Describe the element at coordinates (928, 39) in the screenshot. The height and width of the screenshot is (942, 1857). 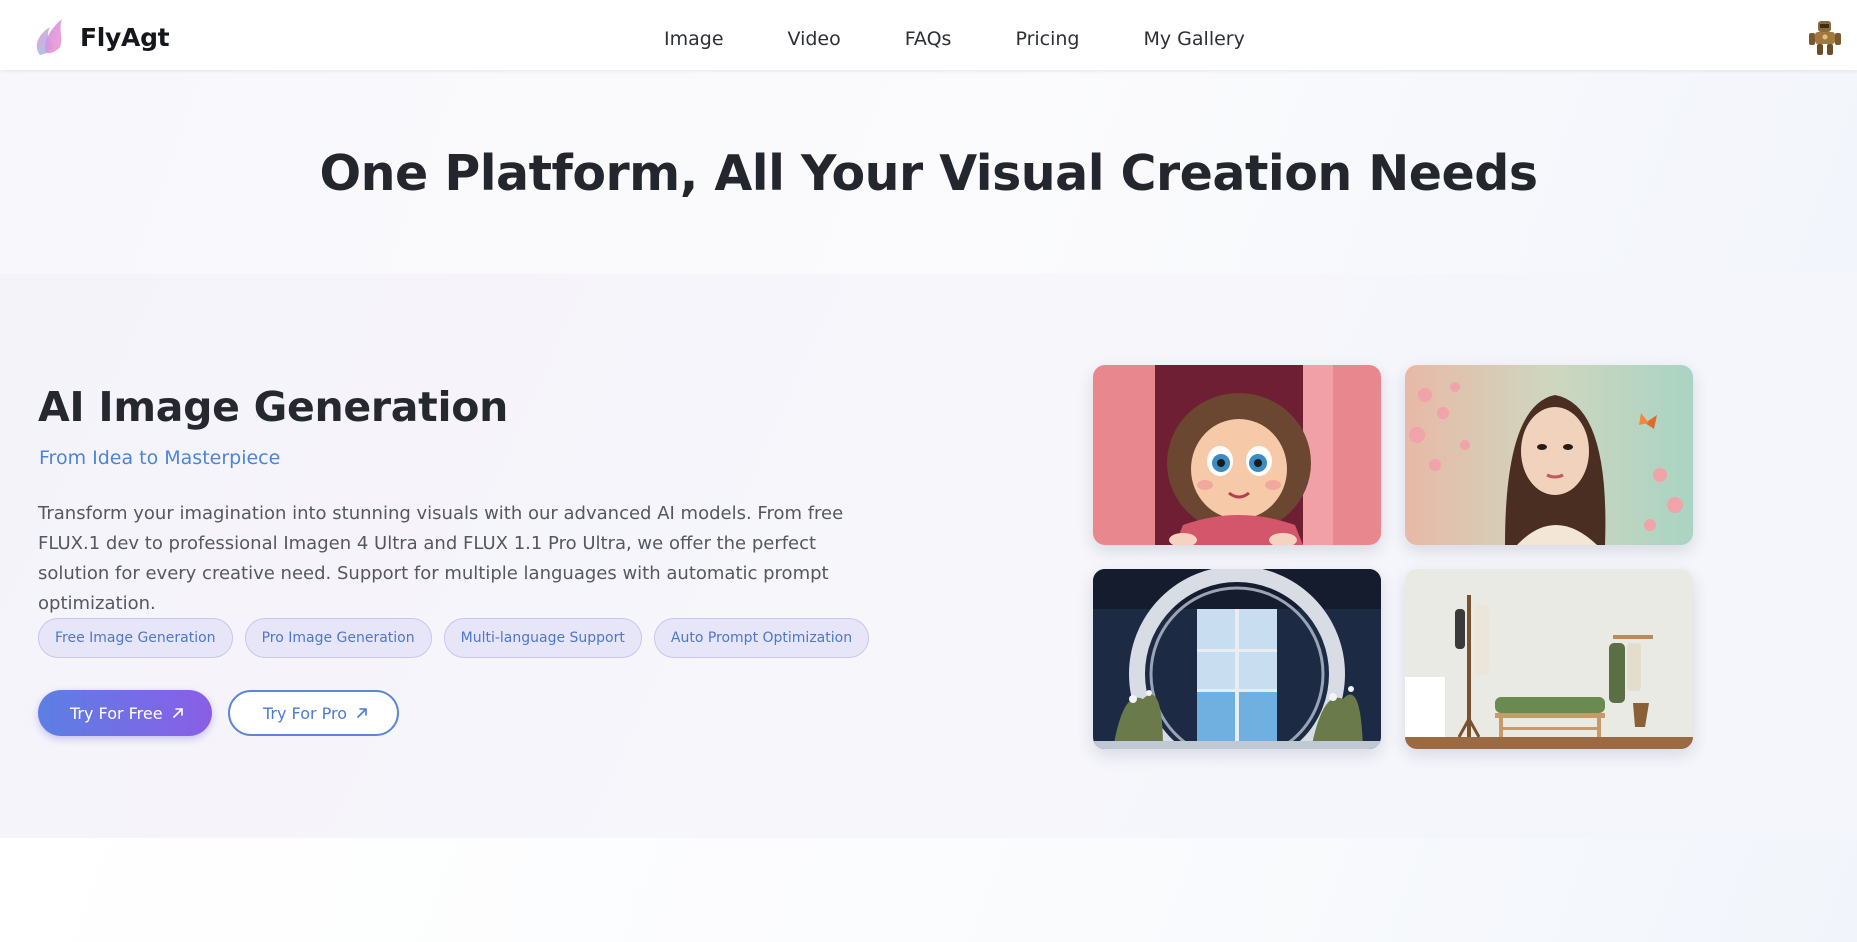
I see `nav-faqs: FAQs` at that location.